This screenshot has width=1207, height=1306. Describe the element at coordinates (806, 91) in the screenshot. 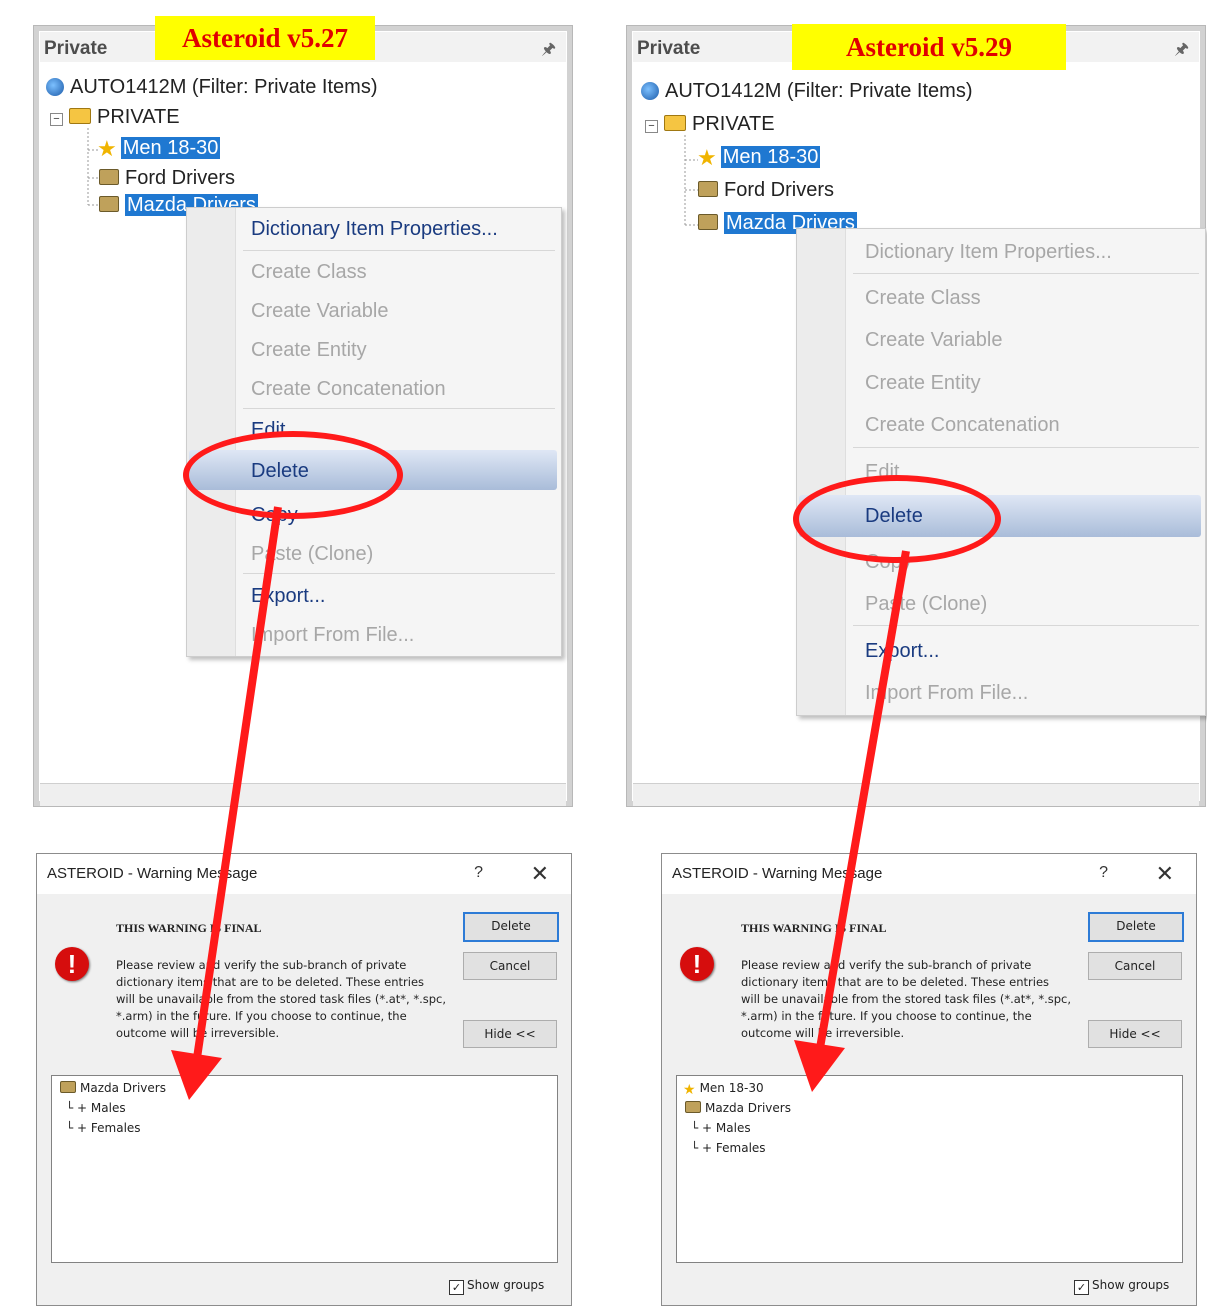

I see `tree-root: AUTO1412M (Filter: Private Items)` at that location.